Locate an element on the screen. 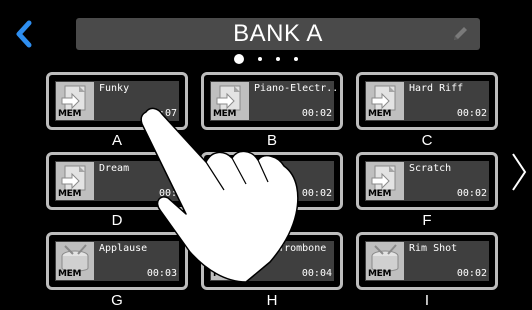 The height and width of the screenshot is (310, 532). pad-button: MEM Jazz 00:02 is located at coordinates (272, 181).